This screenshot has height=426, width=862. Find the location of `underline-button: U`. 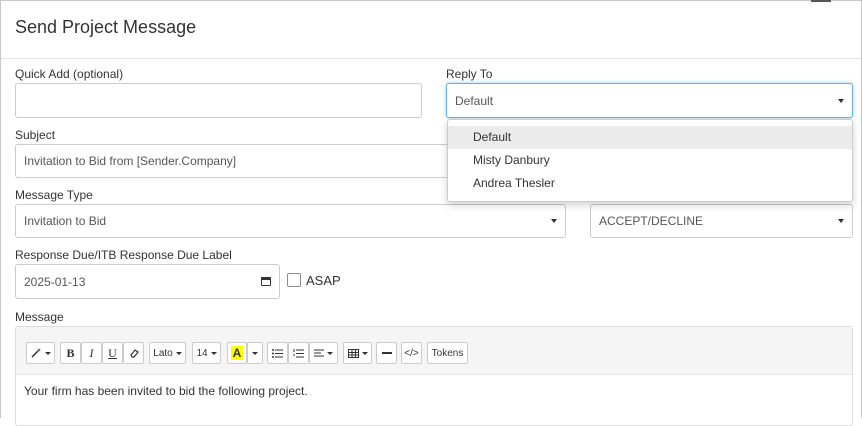

underline-button: U is located at coordinates (112, 353).